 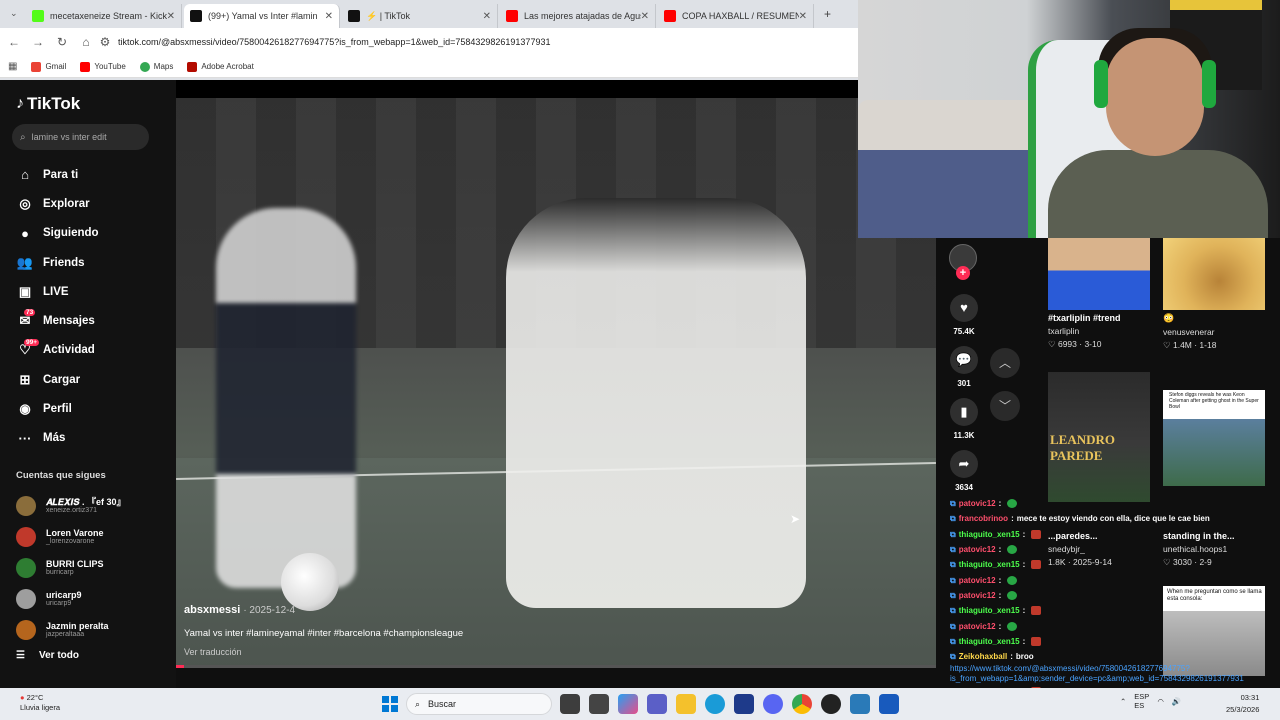 What do you see at coordinates (47, 655) in the screenshot?
I see `see-all-button: ☰ Ver todo` at bounding box center [47, 655].